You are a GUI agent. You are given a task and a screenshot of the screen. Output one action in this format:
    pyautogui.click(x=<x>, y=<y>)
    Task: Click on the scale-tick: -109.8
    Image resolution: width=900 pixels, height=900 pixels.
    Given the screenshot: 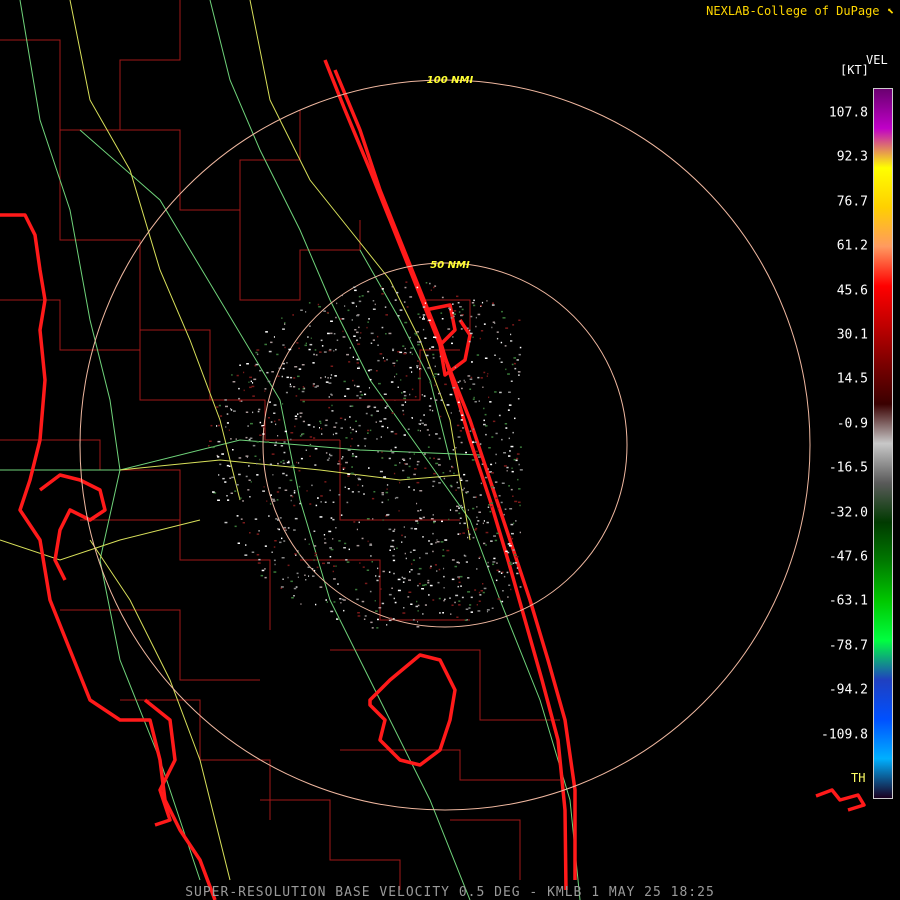 What is the action you would take?
    pyautogui.click(x=844, y=735)
    